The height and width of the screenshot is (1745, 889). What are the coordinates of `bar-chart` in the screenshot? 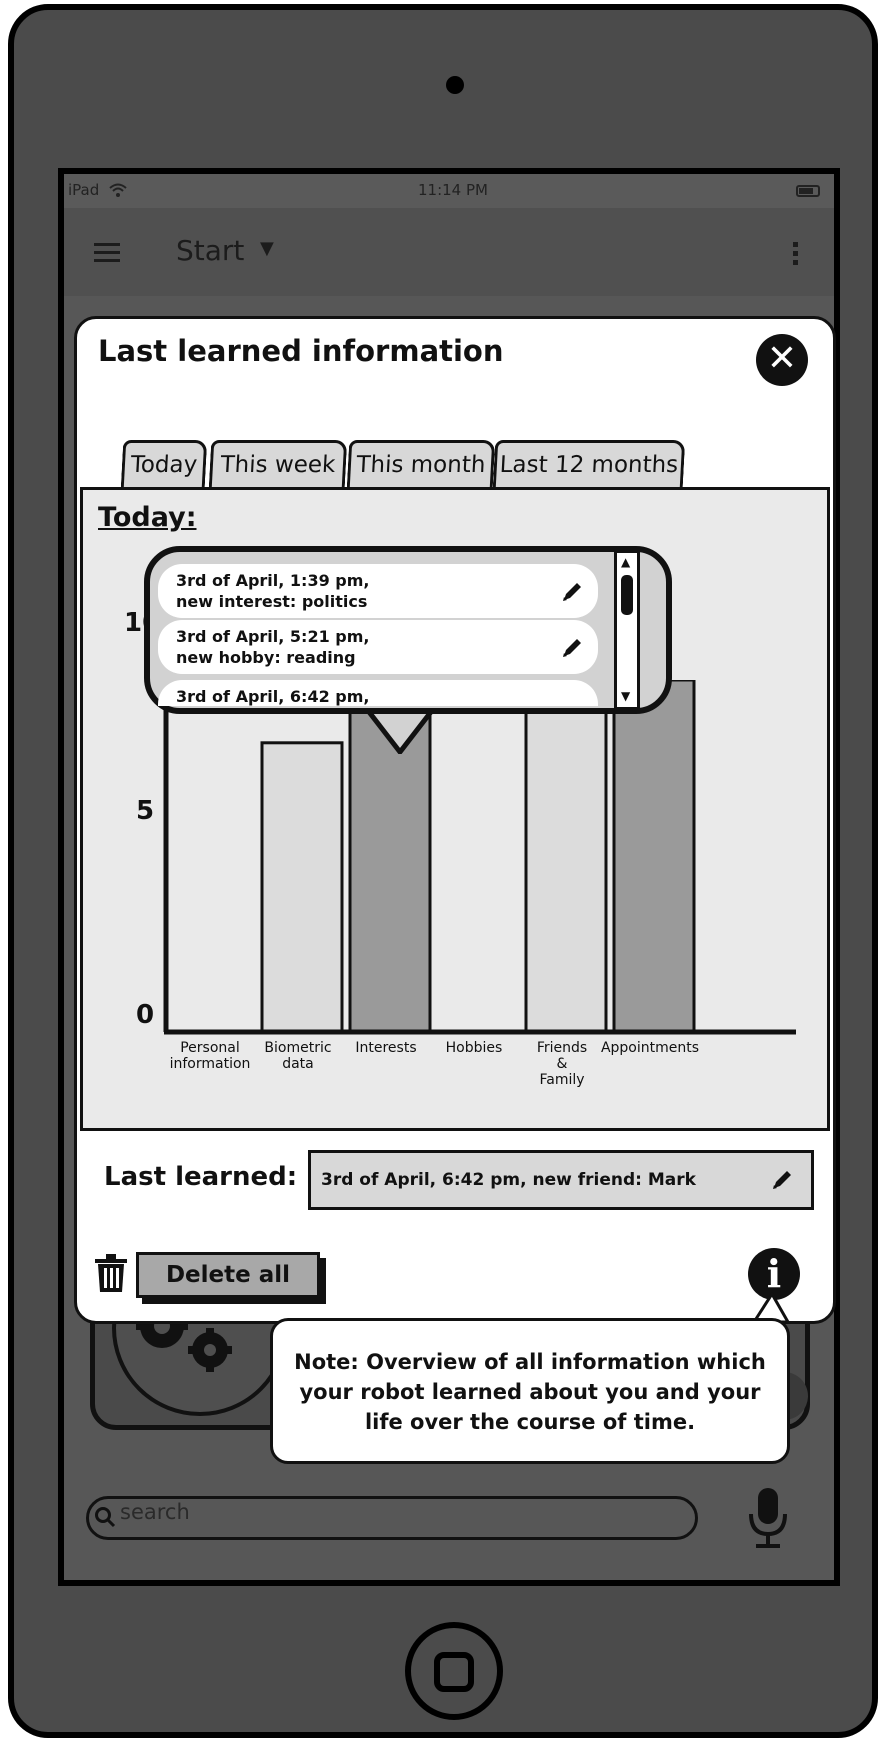 It's located at (479, 857).